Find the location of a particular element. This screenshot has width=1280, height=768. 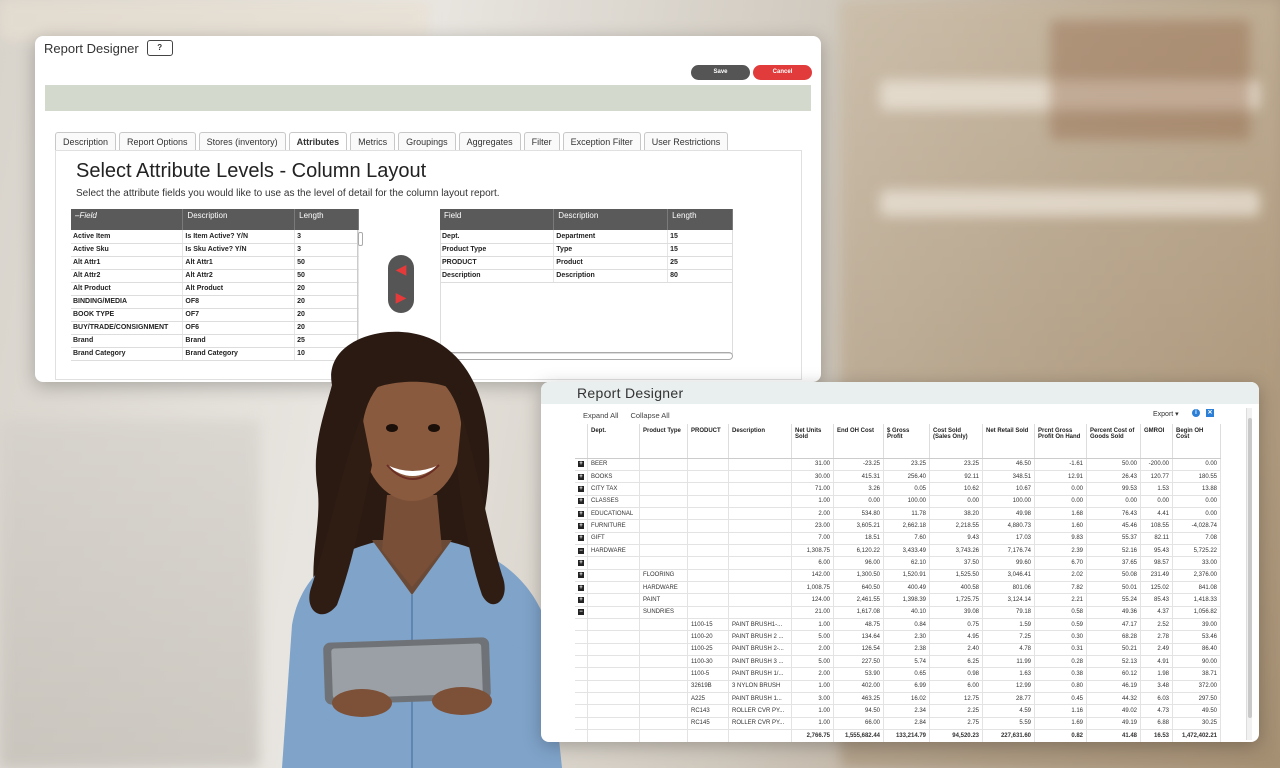

tab-report-options: Report Options is located at coordinates (157, 141).